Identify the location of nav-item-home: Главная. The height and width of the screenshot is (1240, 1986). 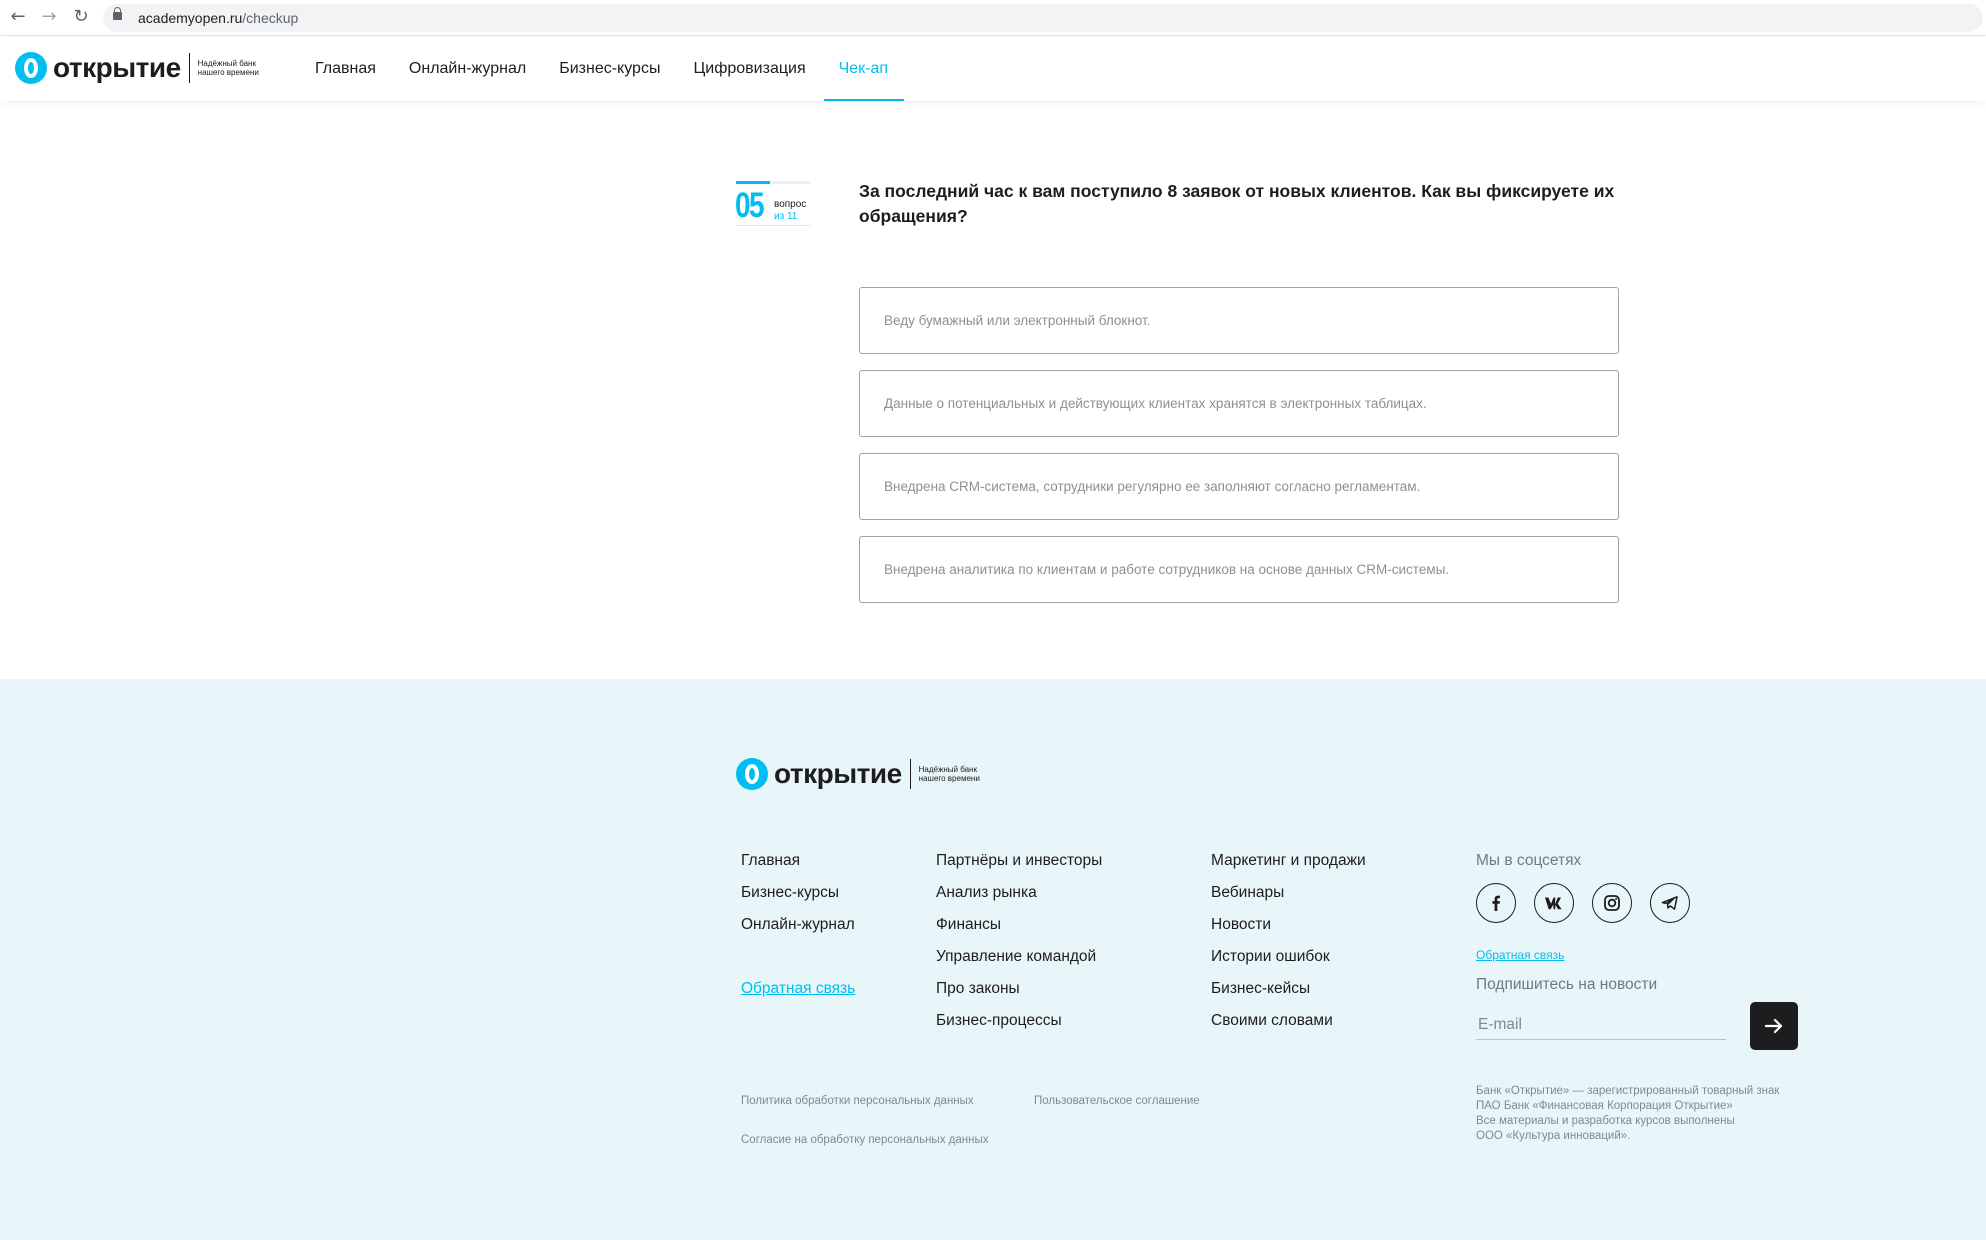
(345, 69).